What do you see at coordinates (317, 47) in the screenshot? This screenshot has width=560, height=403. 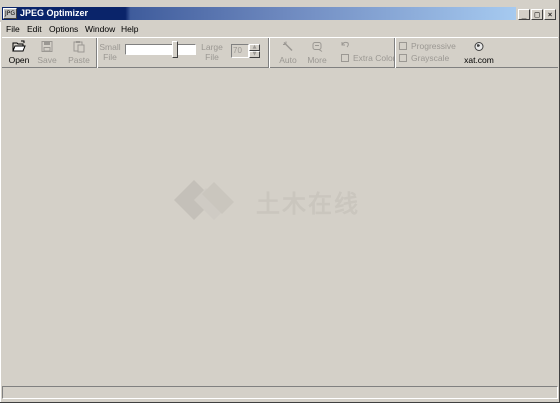 I see `more-tools-icon` at bounding box center [317, 47].